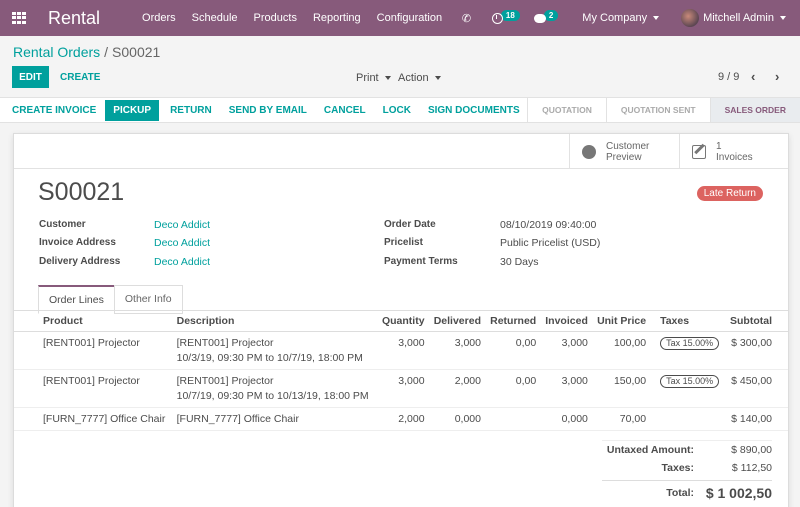 This screenshot has height=507, width=800. Describe the element at coordinates (74, 18) in the screenshot. I see `app-name: Rental` at that location.